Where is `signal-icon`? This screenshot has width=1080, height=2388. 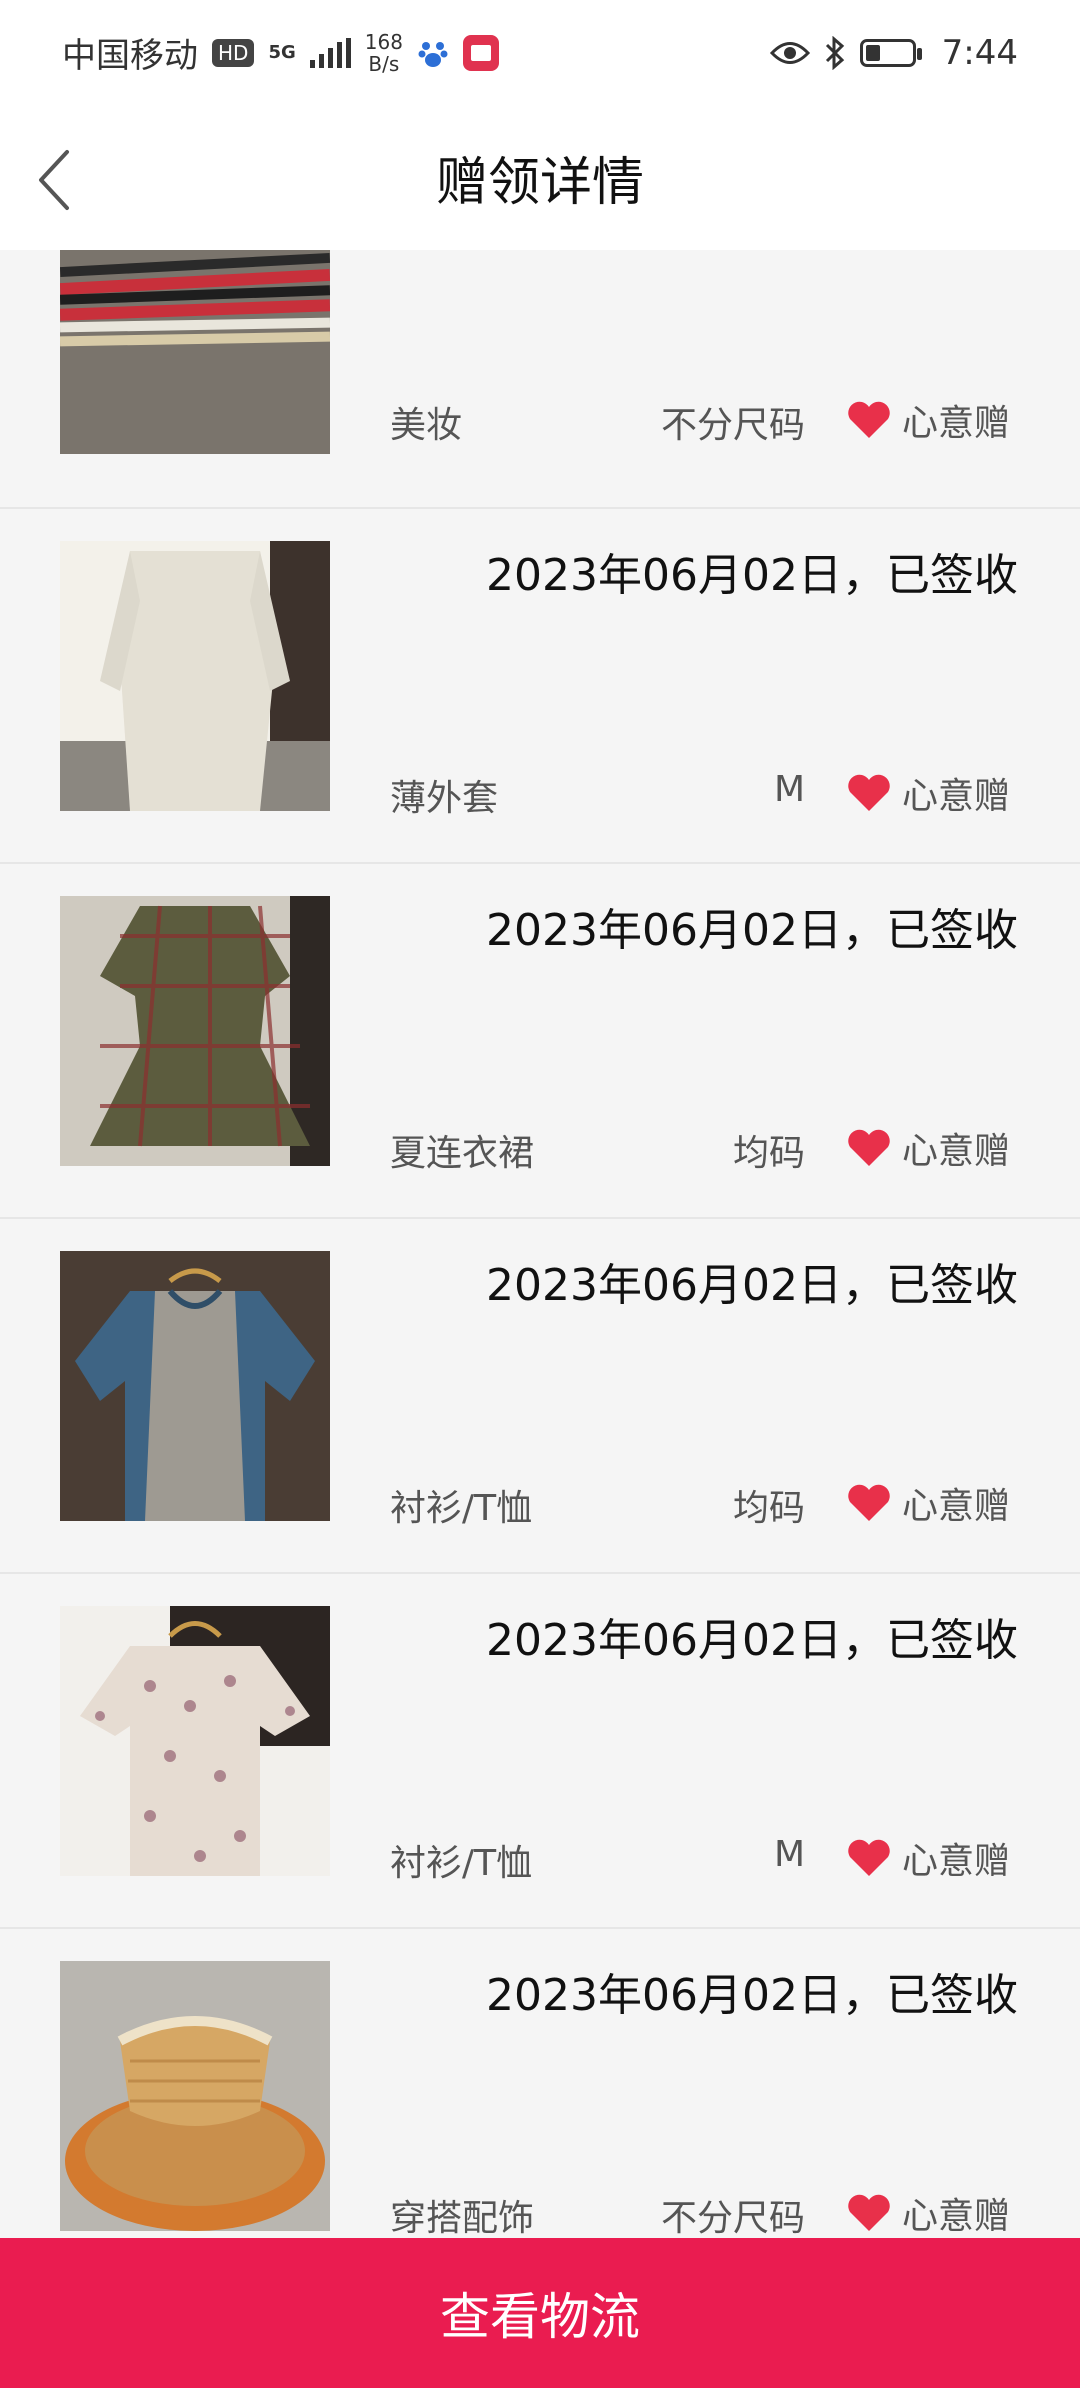 signal-icon is located at coordinates (330, 52).